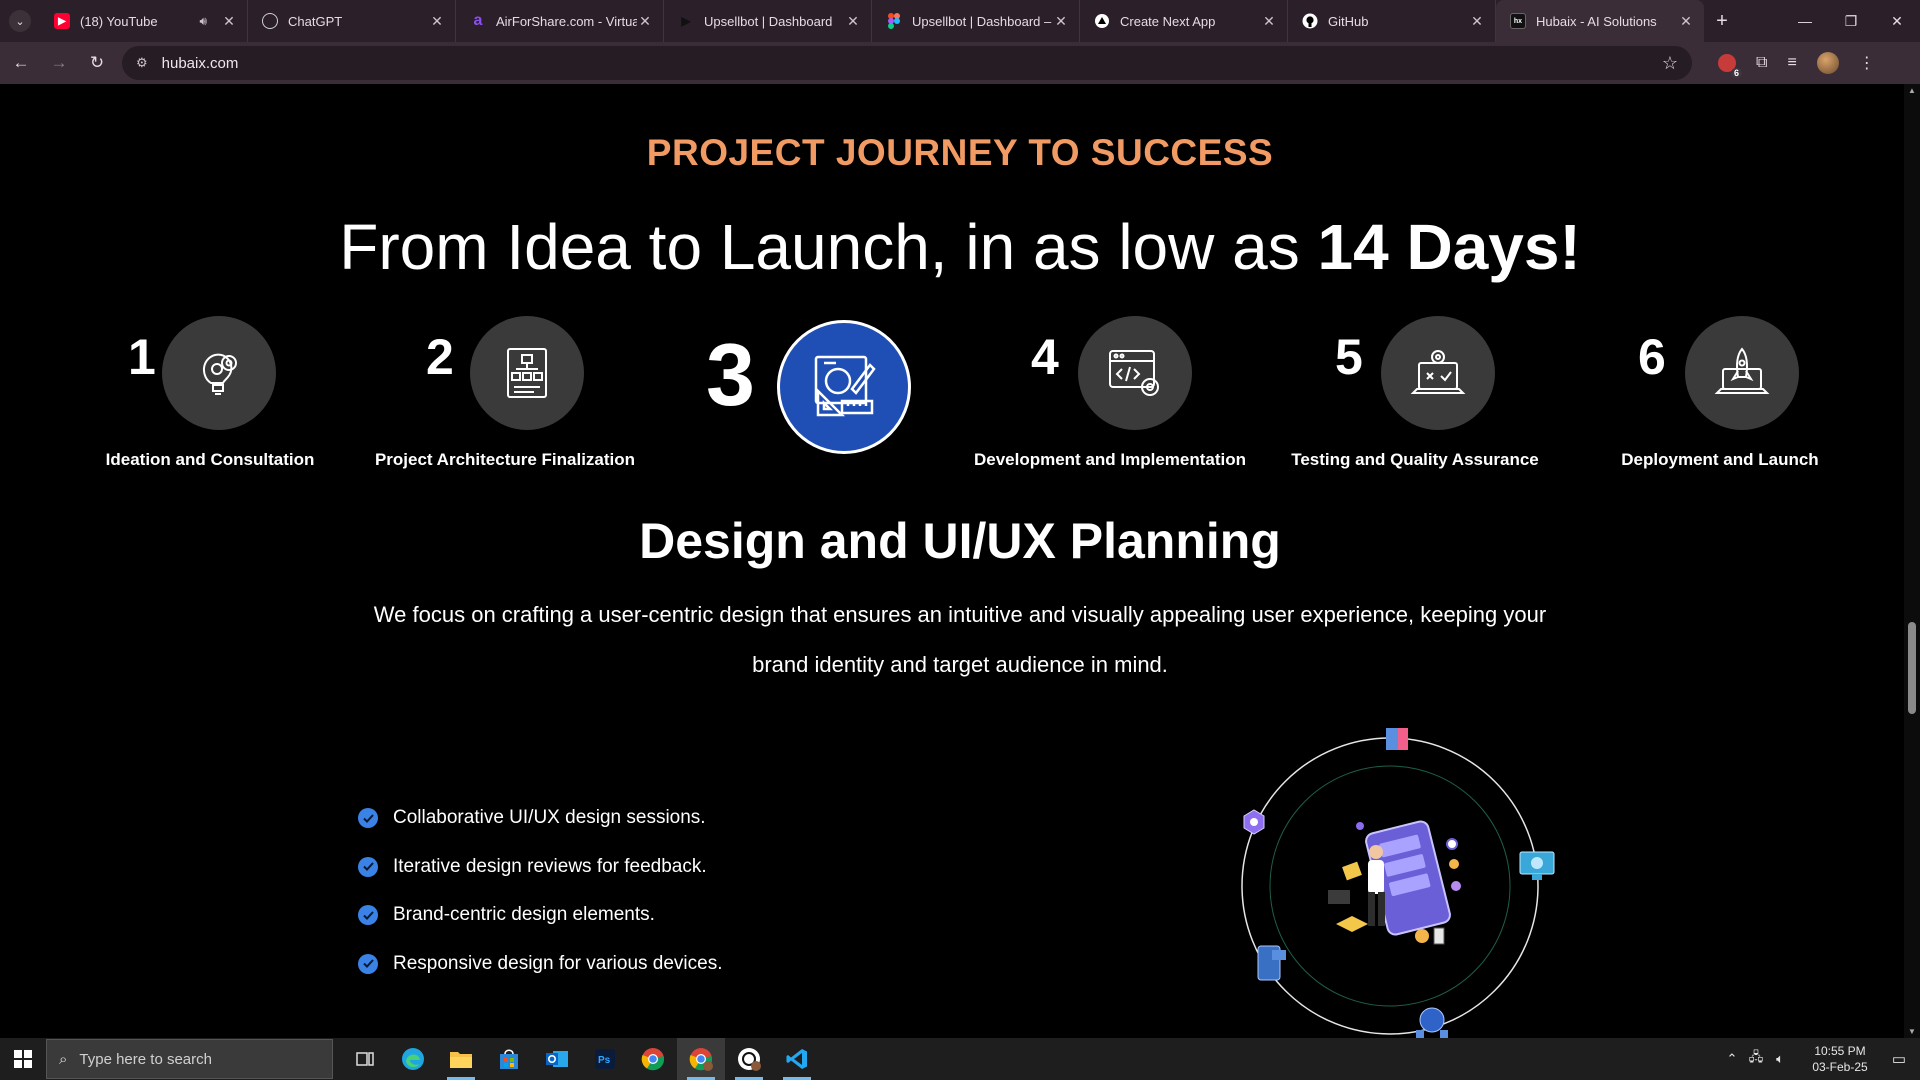 This screenshot has width=1920, height=1080. I want to click on orbit-node-bottom-left, so click(1271, 963).